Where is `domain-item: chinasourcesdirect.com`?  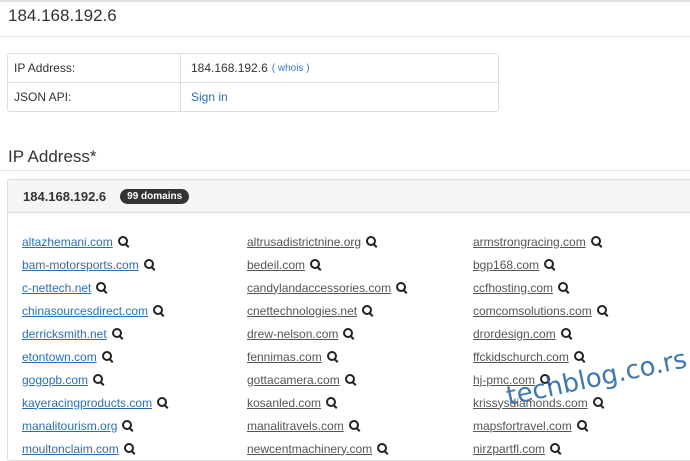
domain-item: chinasourcesdirect.com is located at coordinates (134, 310).